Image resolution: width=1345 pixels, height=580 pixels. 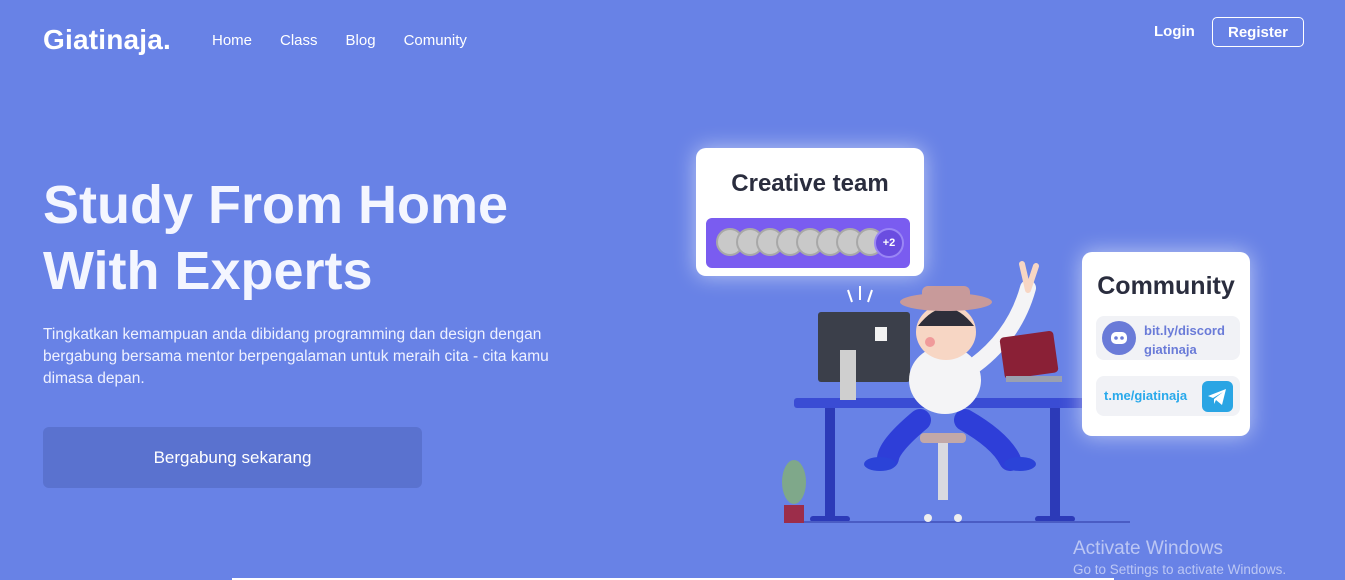 I want to click on telegram-link: t.me/giatinaja, so click(x=1168, y=396).